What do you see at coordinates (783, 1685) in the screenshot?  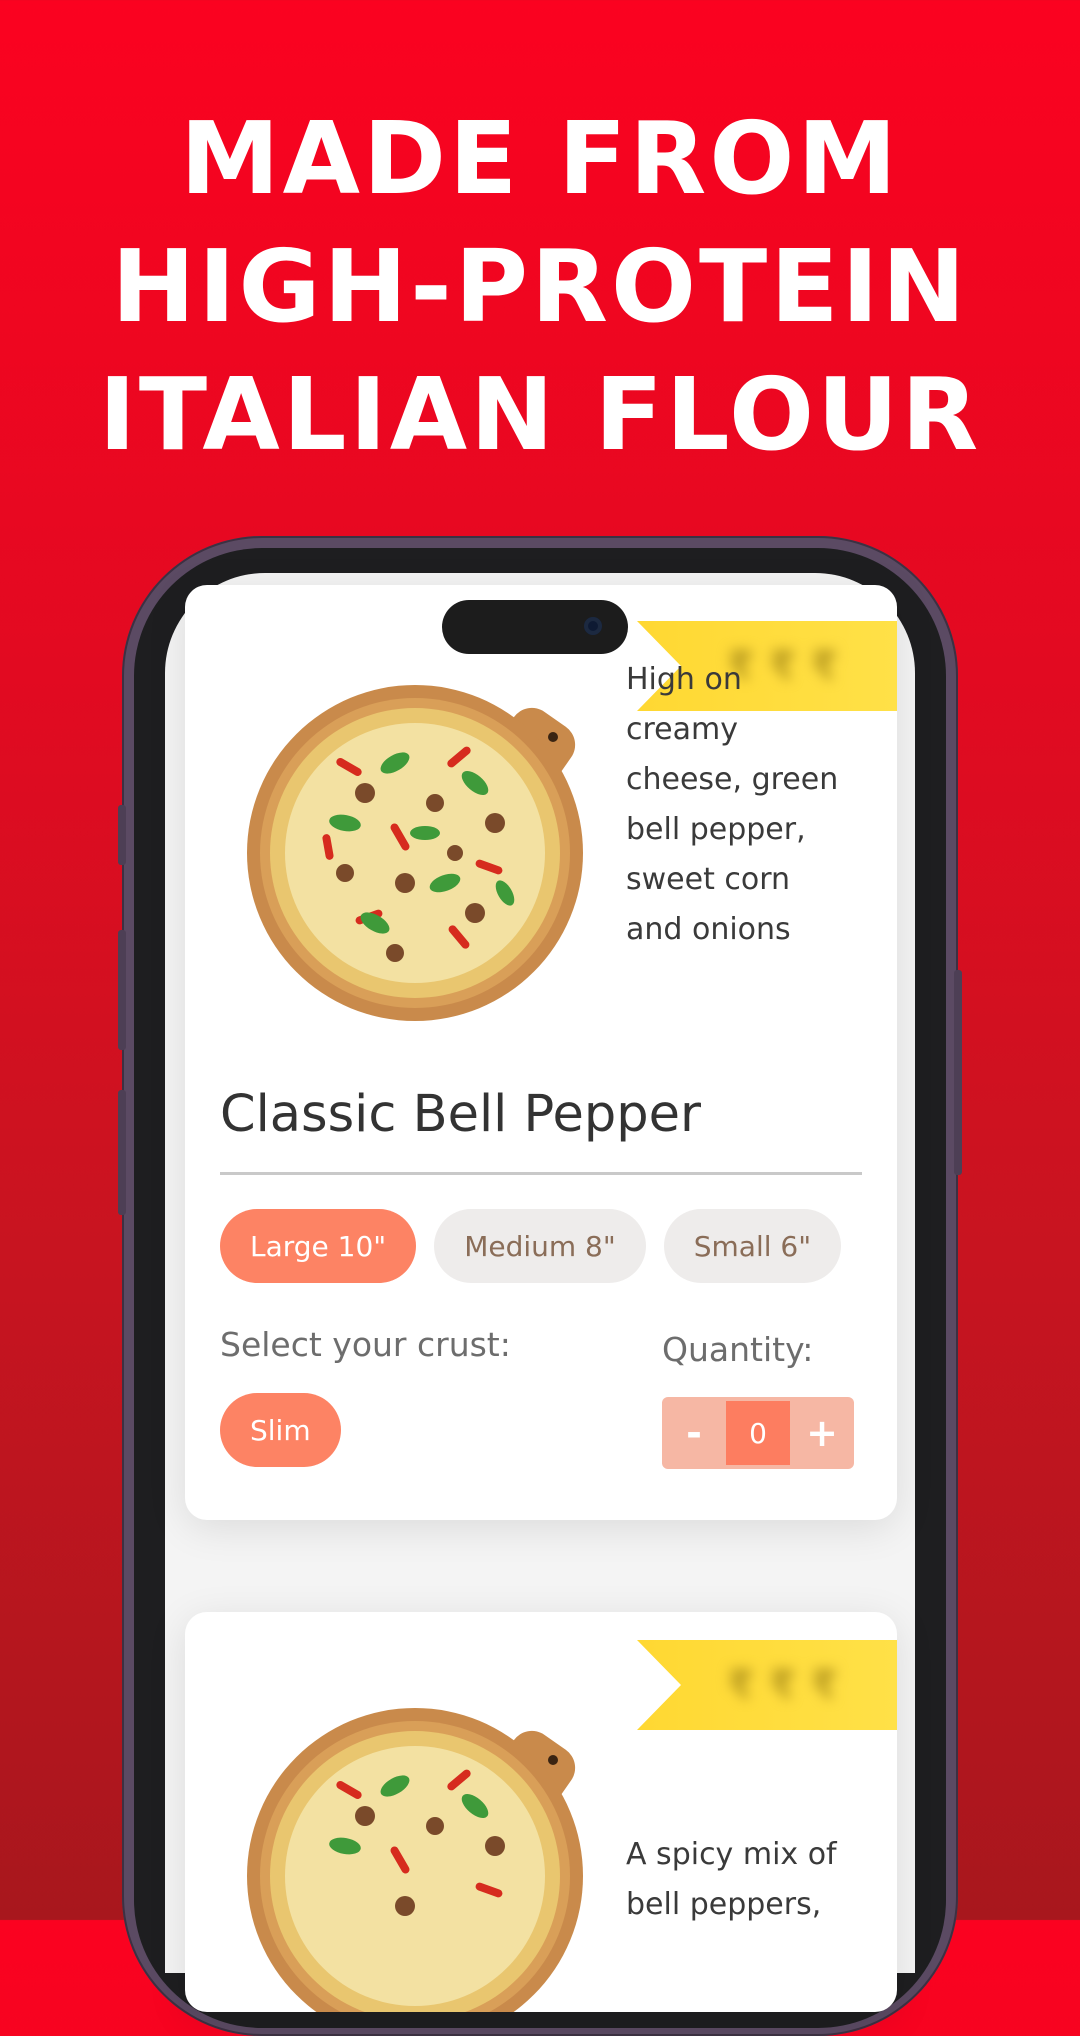 I see `price-blurred: ₹ ₹ ₹` at bounding box center [783, 1685].